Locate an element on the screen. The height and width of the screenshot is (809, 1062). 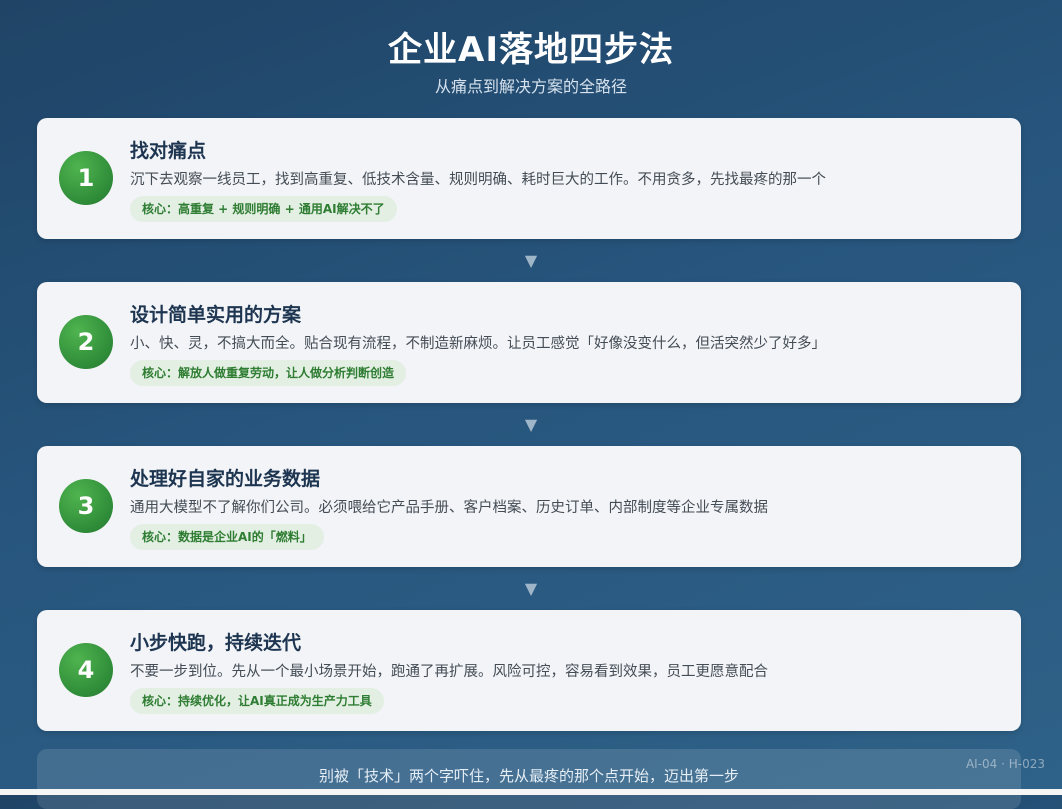
step-number-badge: 1 is located at coordinates (86, 178).